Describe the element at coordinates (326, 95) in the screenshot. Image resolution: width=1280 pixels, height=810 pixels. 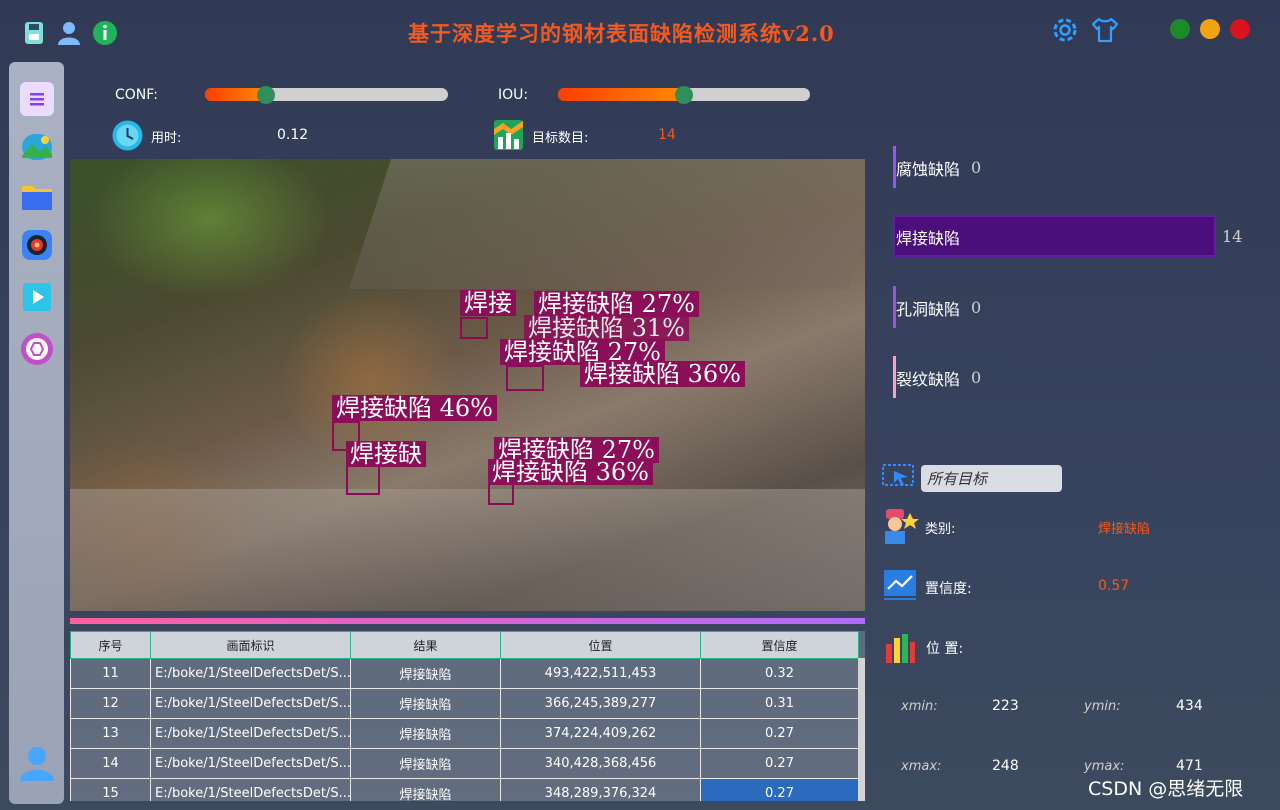
I see `conf-slider` at that location.